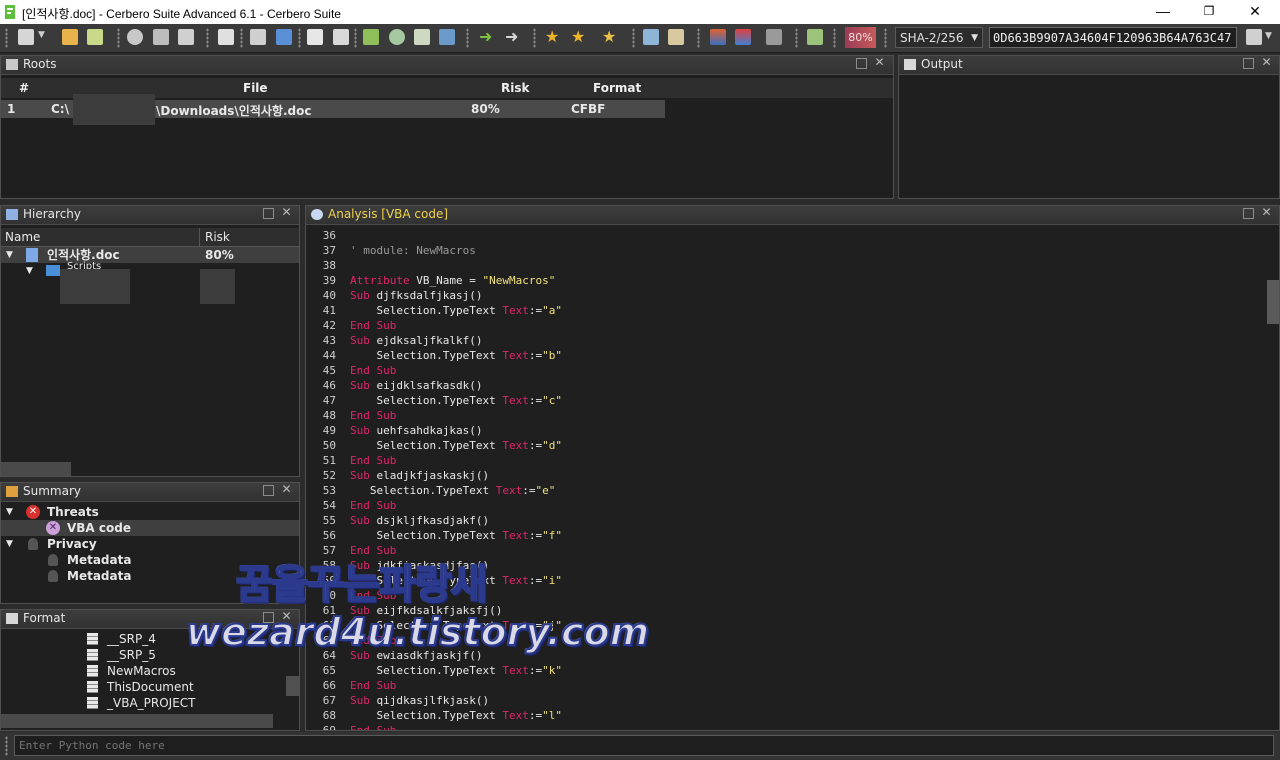 The height and width of the screenshot is (760, 1280). What do you see at coordinates (511, 36) in the screenshot?
I see `forward-arrow-icon: ➜` at bounding box center [511, 36].